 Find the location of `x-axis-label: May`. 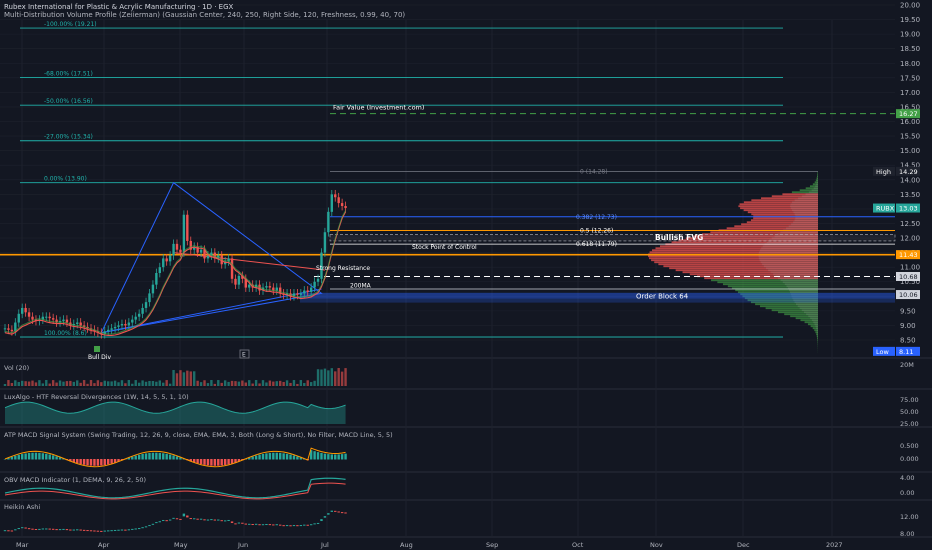

x-axis-label: May is located at coordinates (181, 545).